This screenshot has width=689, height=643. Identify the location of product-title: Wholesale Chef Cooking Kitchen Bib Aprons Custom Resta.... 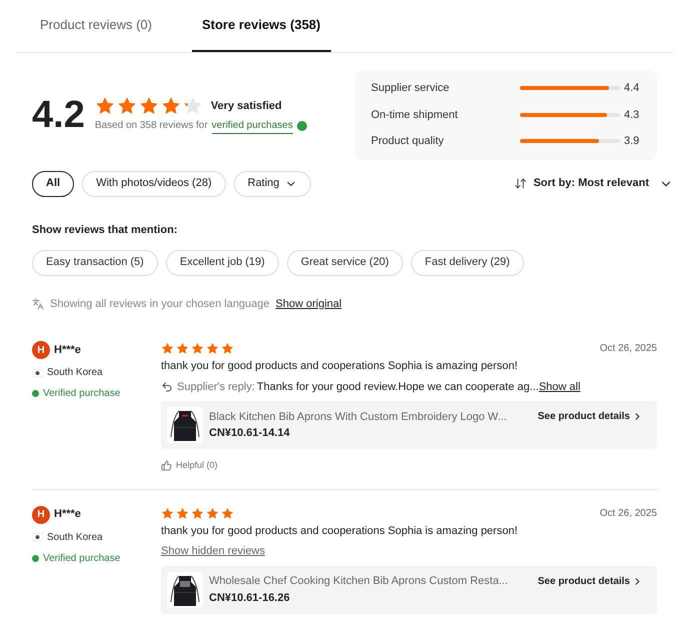
(359, 581).